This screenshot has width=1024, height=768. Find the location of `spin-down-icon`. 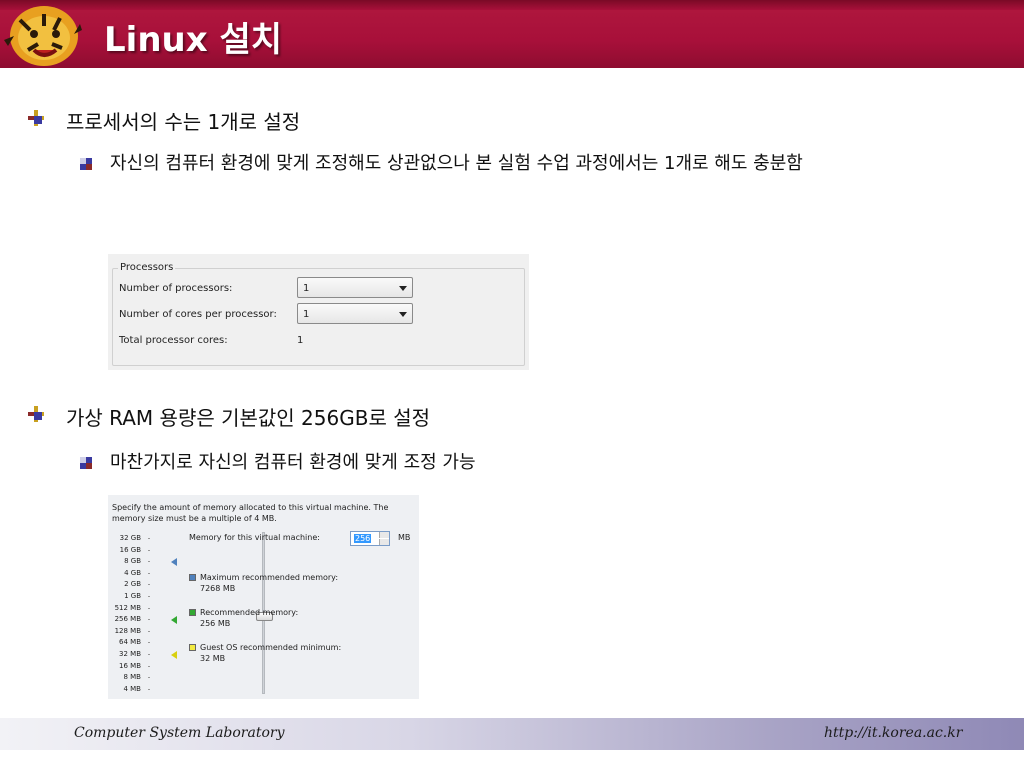

spin-down-icon is located at coordinates (384, 542).